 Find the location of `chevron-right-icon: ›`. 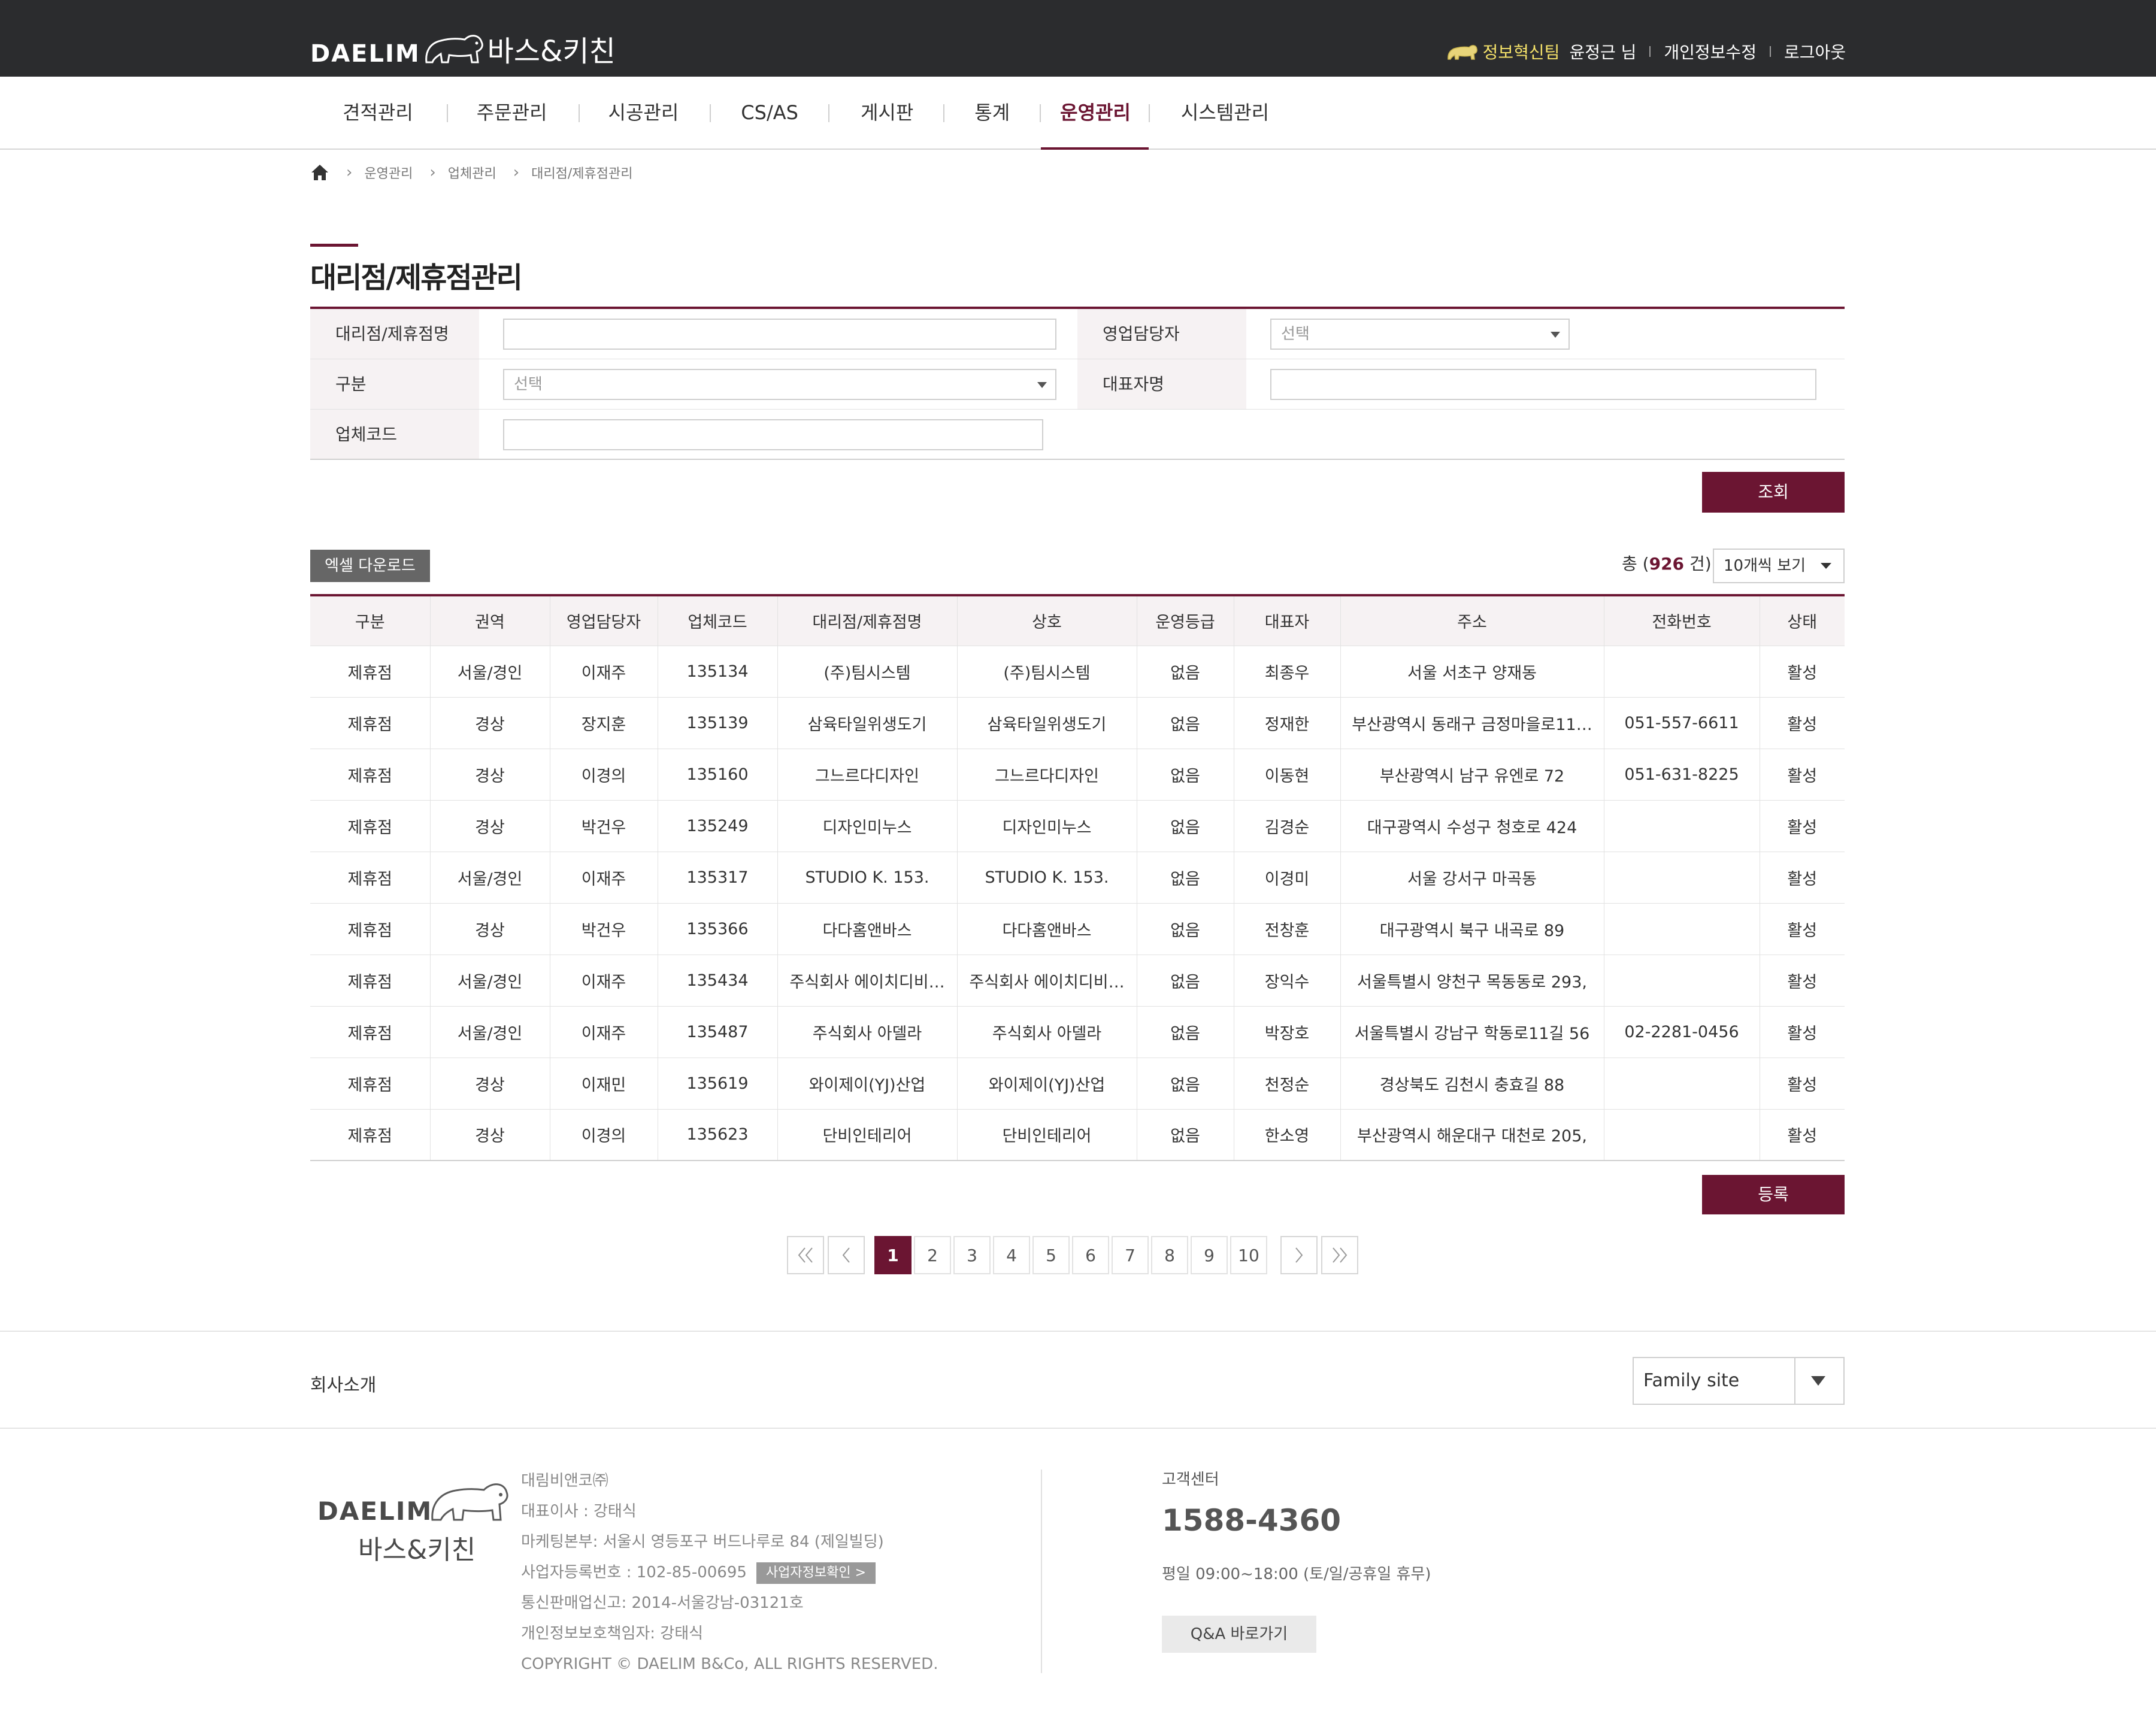

chevron-right-icon: › is located at coordinates (350, 172).